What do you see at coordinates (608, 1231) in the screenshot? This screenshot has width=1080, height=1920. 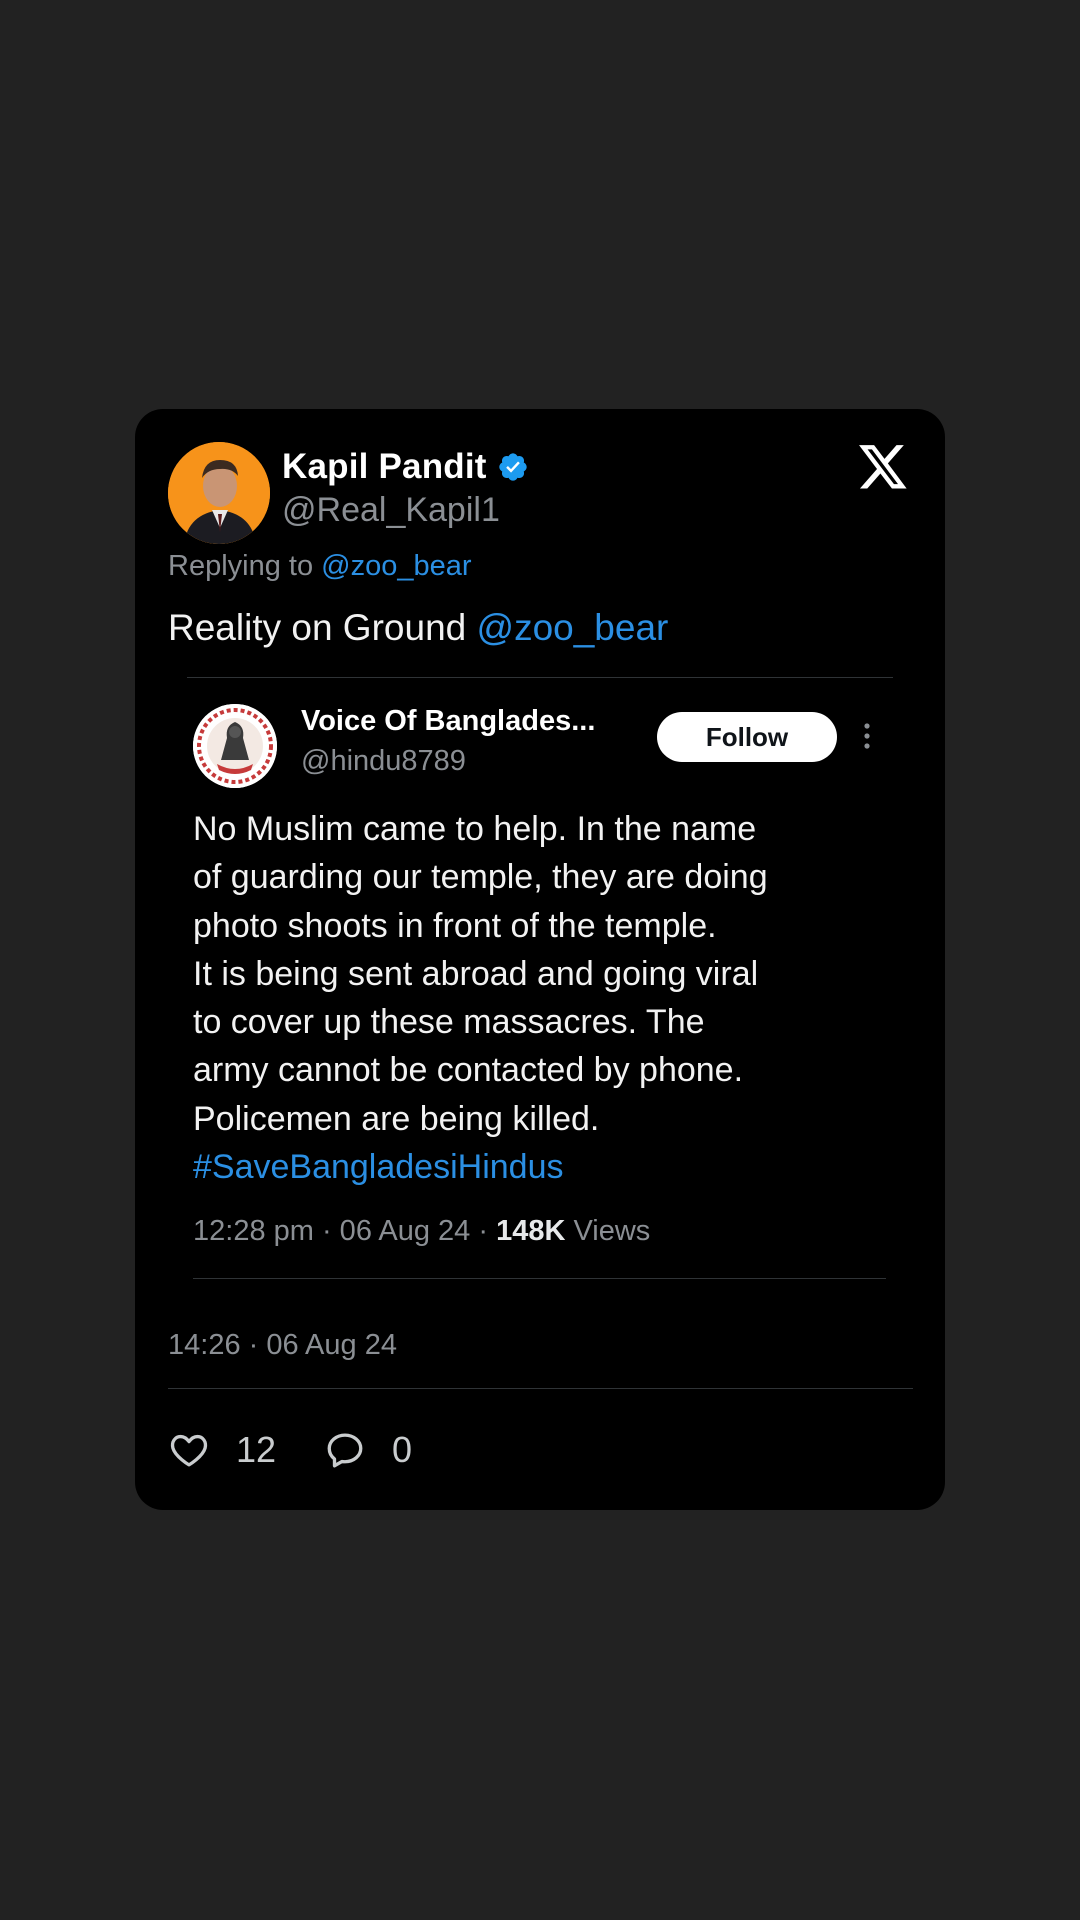 I see `quoted-views-label: Views` at bounding box center [608, 1231].